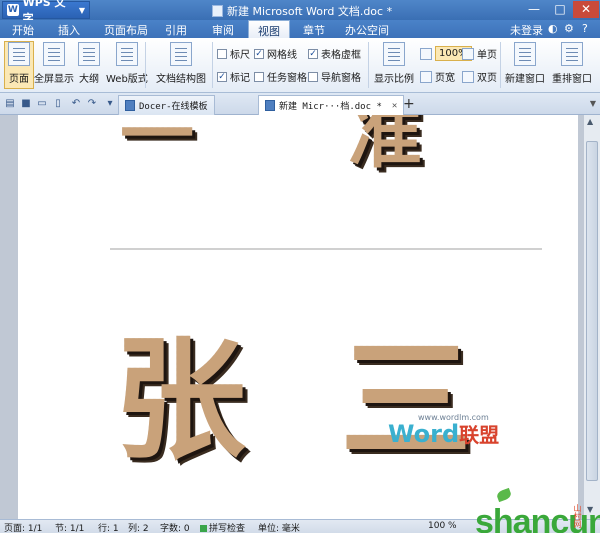  What do you see at coordinates (26, 104) in the screenshot?
I see `save-icon: ■` at bounding box center [26, 104].